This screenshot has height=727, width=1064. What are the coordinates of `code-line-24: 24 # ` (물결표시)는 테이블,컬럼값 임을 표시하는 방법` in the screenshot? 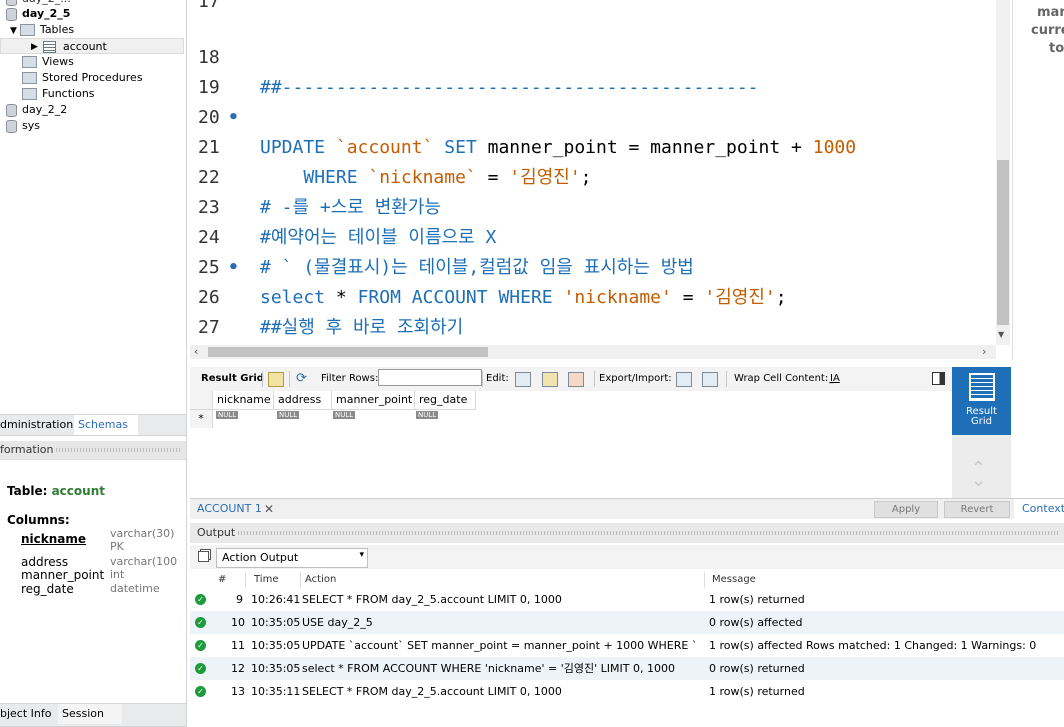 It's located at (446, 252).